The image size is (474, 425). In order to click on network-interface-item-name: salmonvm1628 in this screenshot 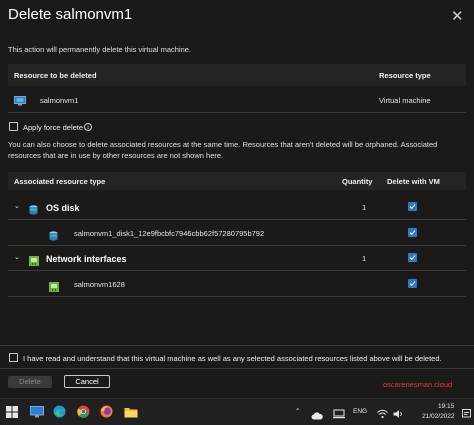, I will do `click(99, 284)`.